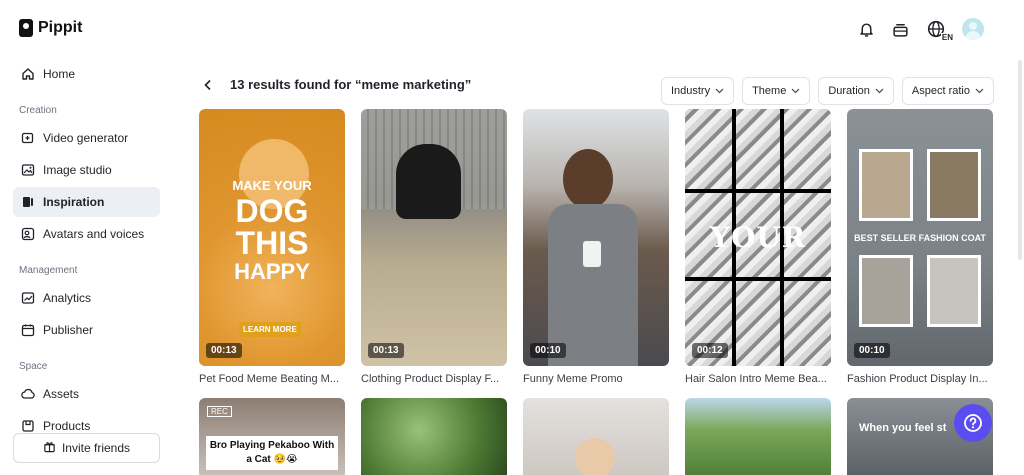 The height and width of the screenshot is (475, 1024). I want to click on sidebar-item-label: Inspiration, so click(74, 202).